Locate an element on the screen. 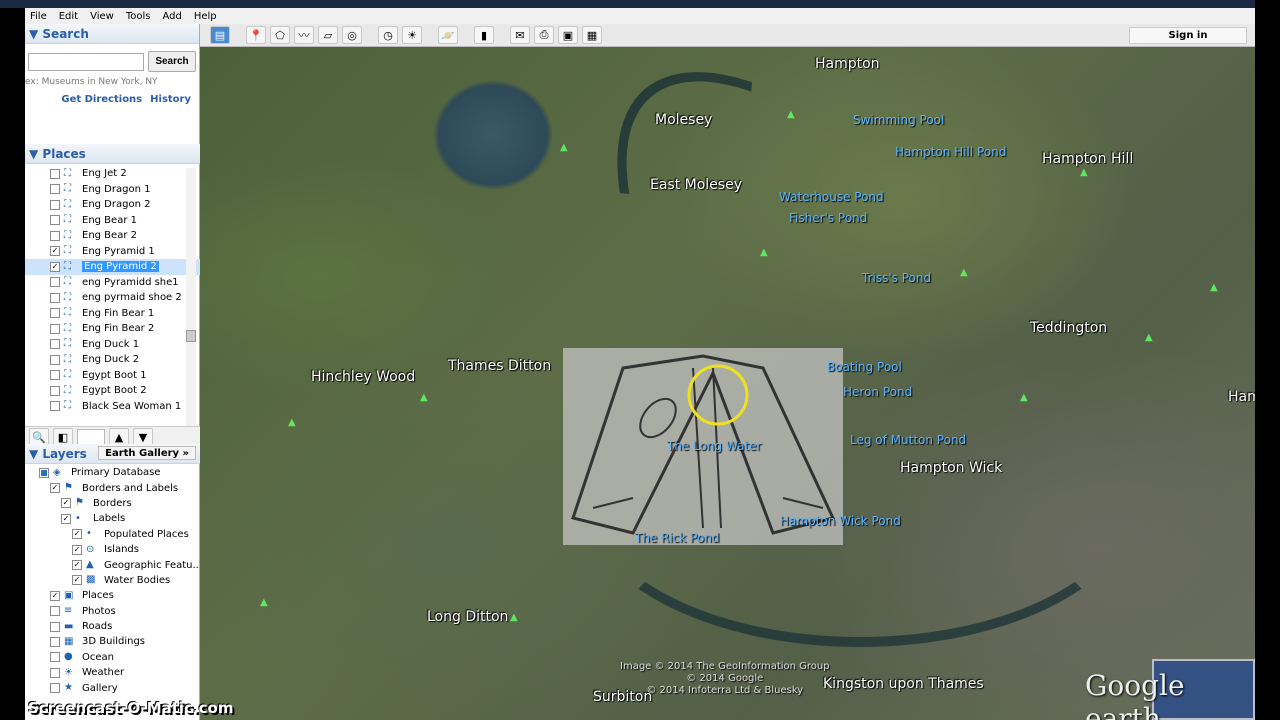 Image resolution: width=1280 pixels, height=720 pixels. place-item: ⛶ Eng Bear 1 is located at coordinates (112, 221).